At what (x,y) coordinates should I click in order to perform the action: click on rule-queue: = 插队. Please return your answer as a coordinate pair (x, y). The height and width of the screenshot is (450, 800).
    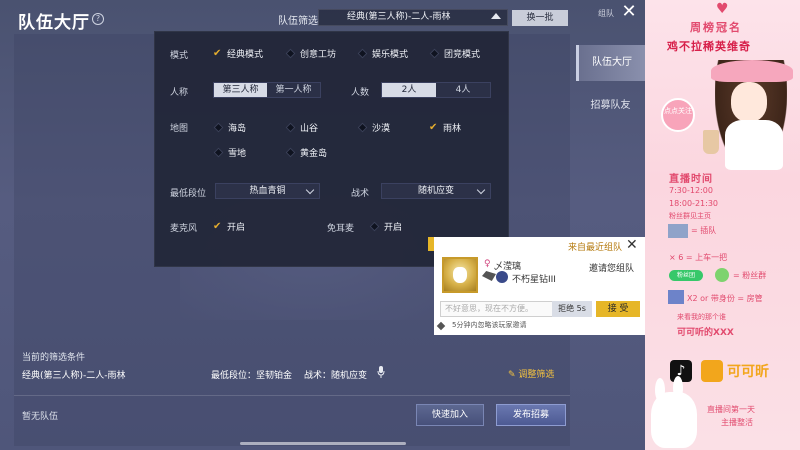
    Looking at the image, I should click on (704, 230).